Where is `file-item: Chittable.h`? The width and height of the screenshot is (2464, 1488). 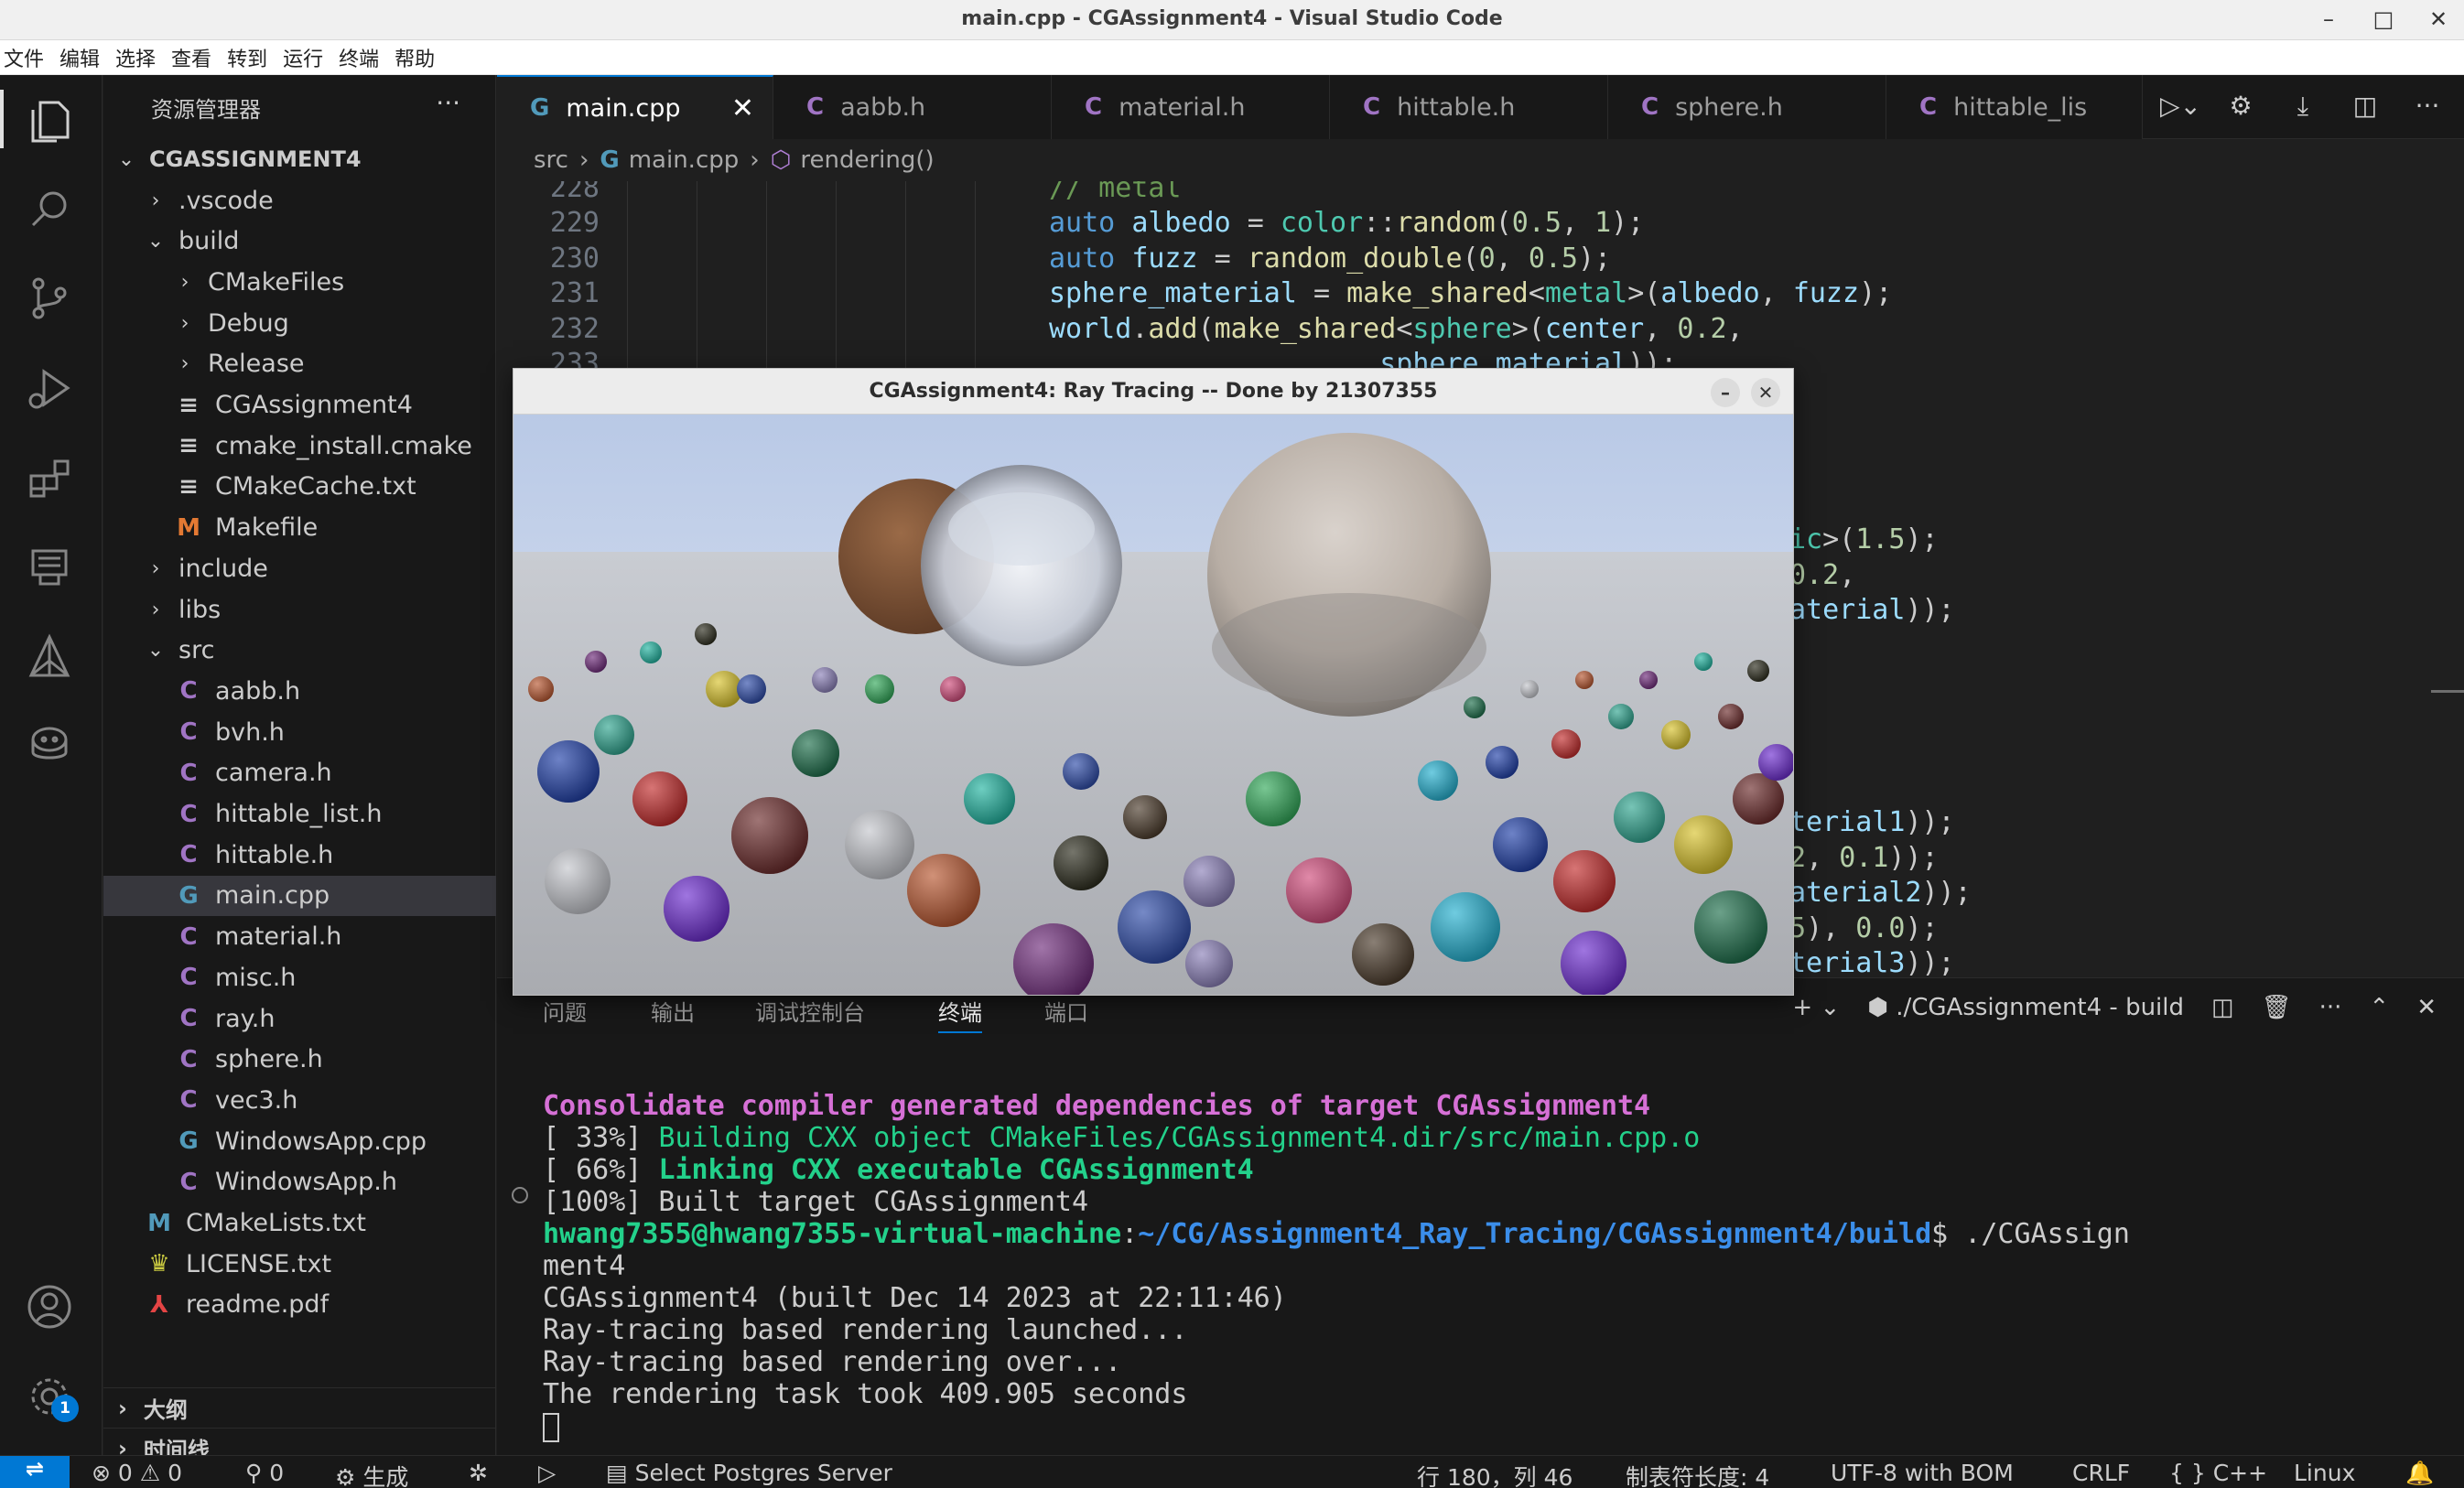
file-item: Chittable.h is located at coordinates (299, 855).